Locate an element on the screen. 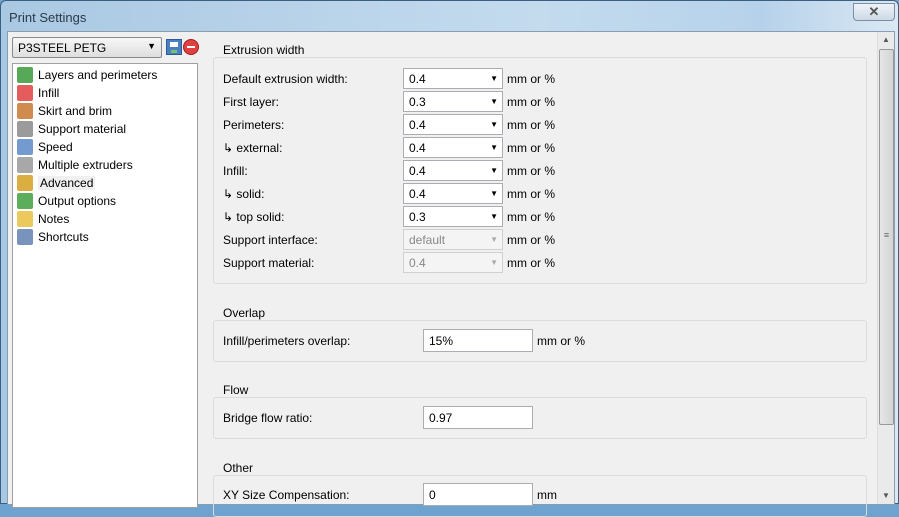 Image resolution: width=899 pixels, height=517 pixels. speed-icon is located at coordinates (25, 147).